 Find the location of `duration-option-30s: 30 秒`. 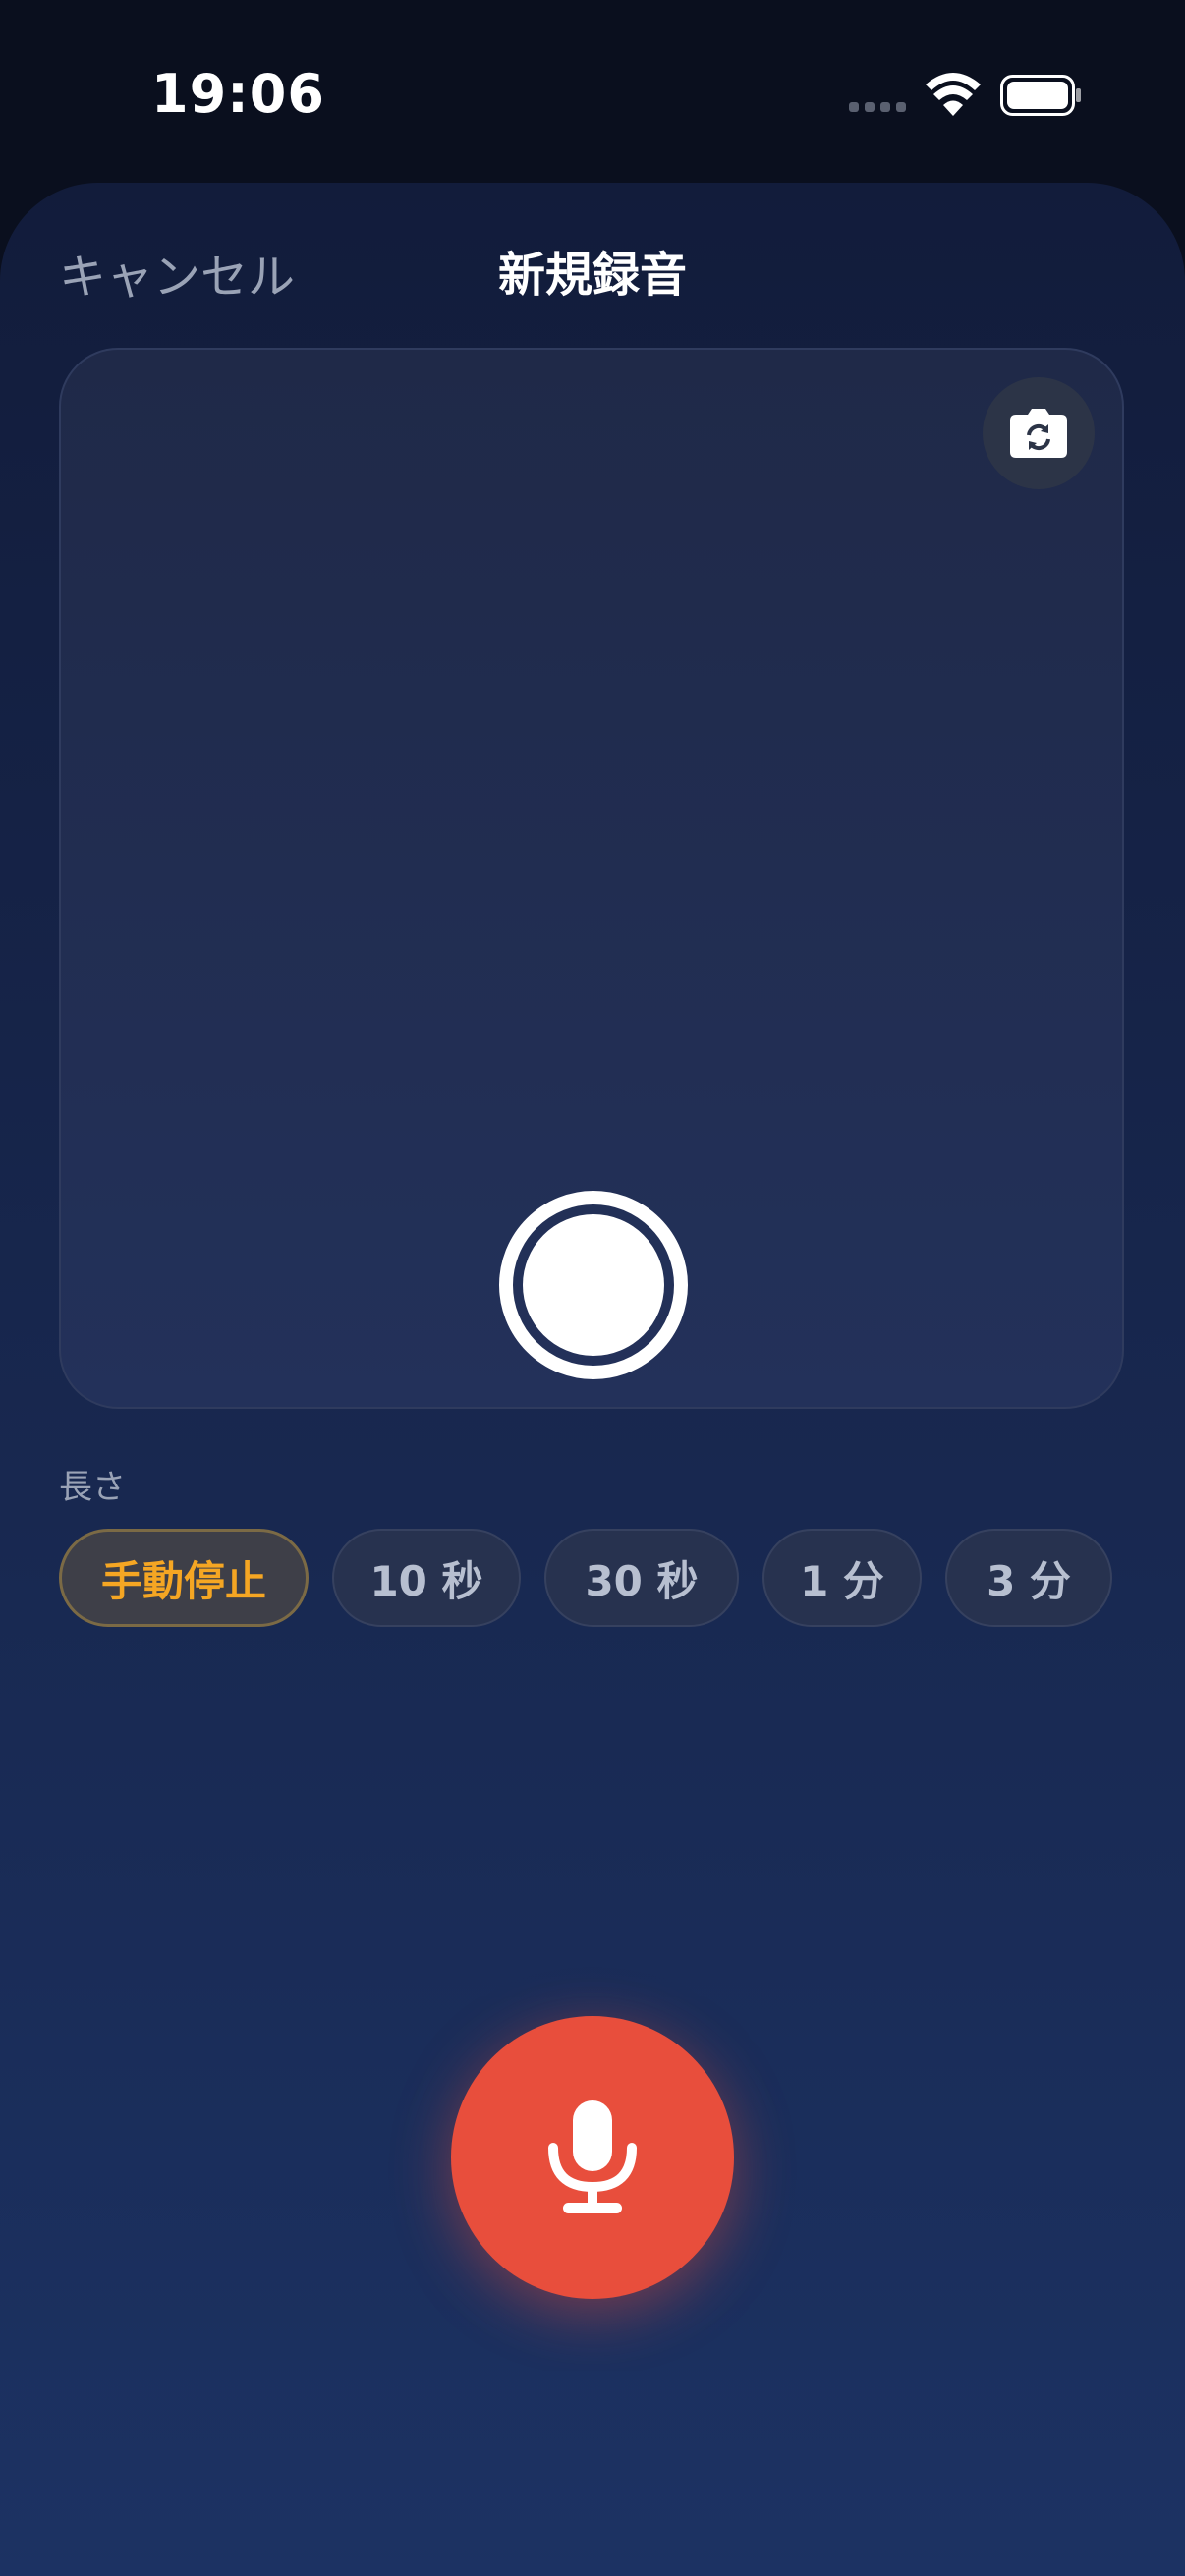

duration-option-30s: 30 秒 is located at coordinates (641, 1578).